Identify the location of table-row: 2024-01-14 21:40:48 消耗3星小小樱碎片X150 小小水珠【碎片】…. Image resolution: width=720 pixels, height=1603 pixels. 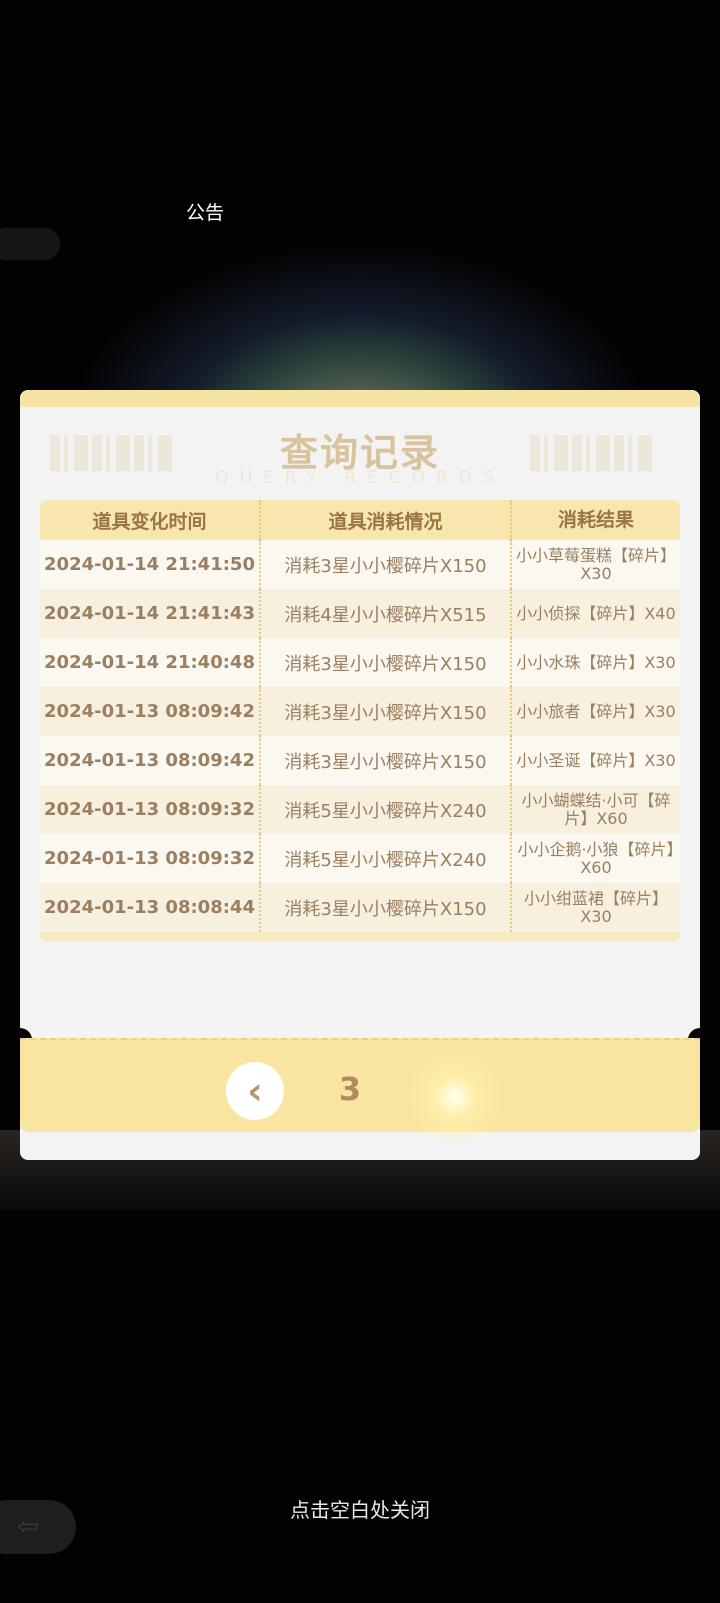
(360, 662).